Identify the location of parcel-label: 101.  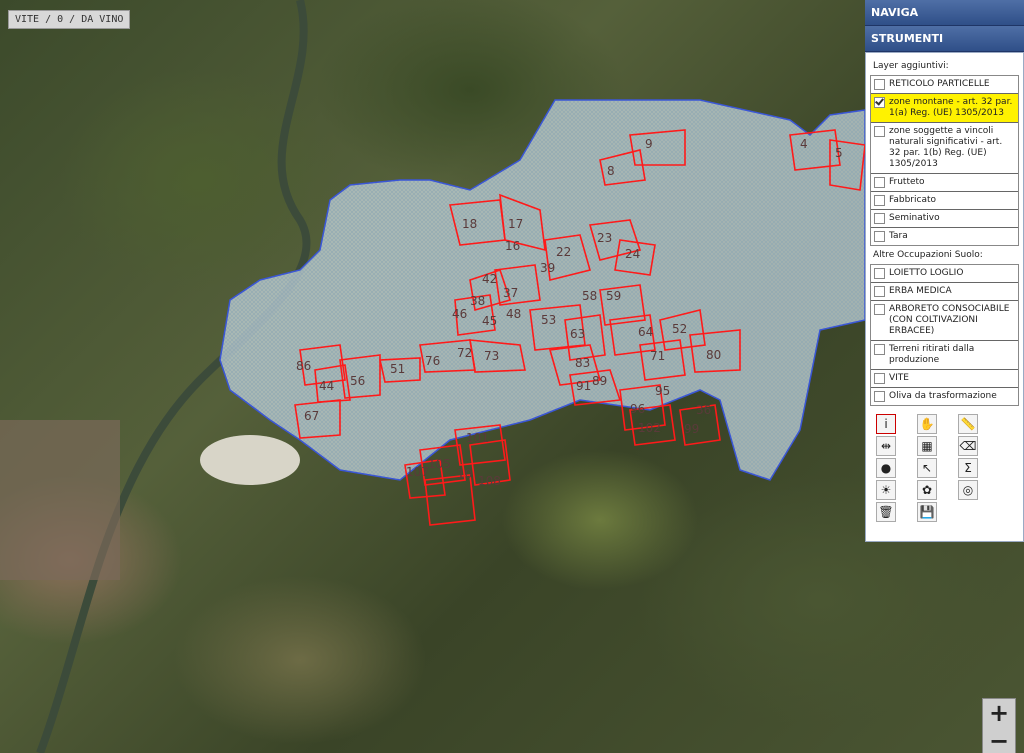
(477, 438).